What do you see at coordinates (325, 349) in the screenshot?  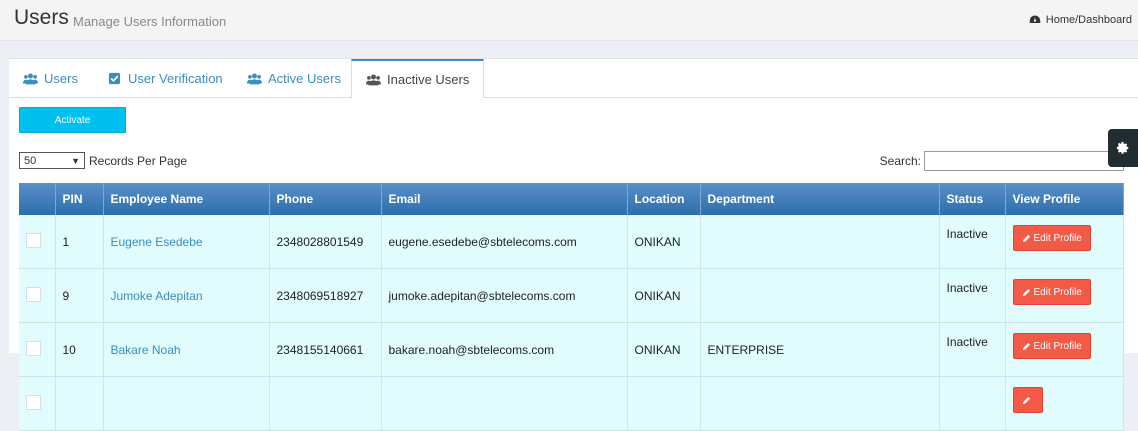 I see `phone-cell: 2348155140661` at bounding box center [325, 349].